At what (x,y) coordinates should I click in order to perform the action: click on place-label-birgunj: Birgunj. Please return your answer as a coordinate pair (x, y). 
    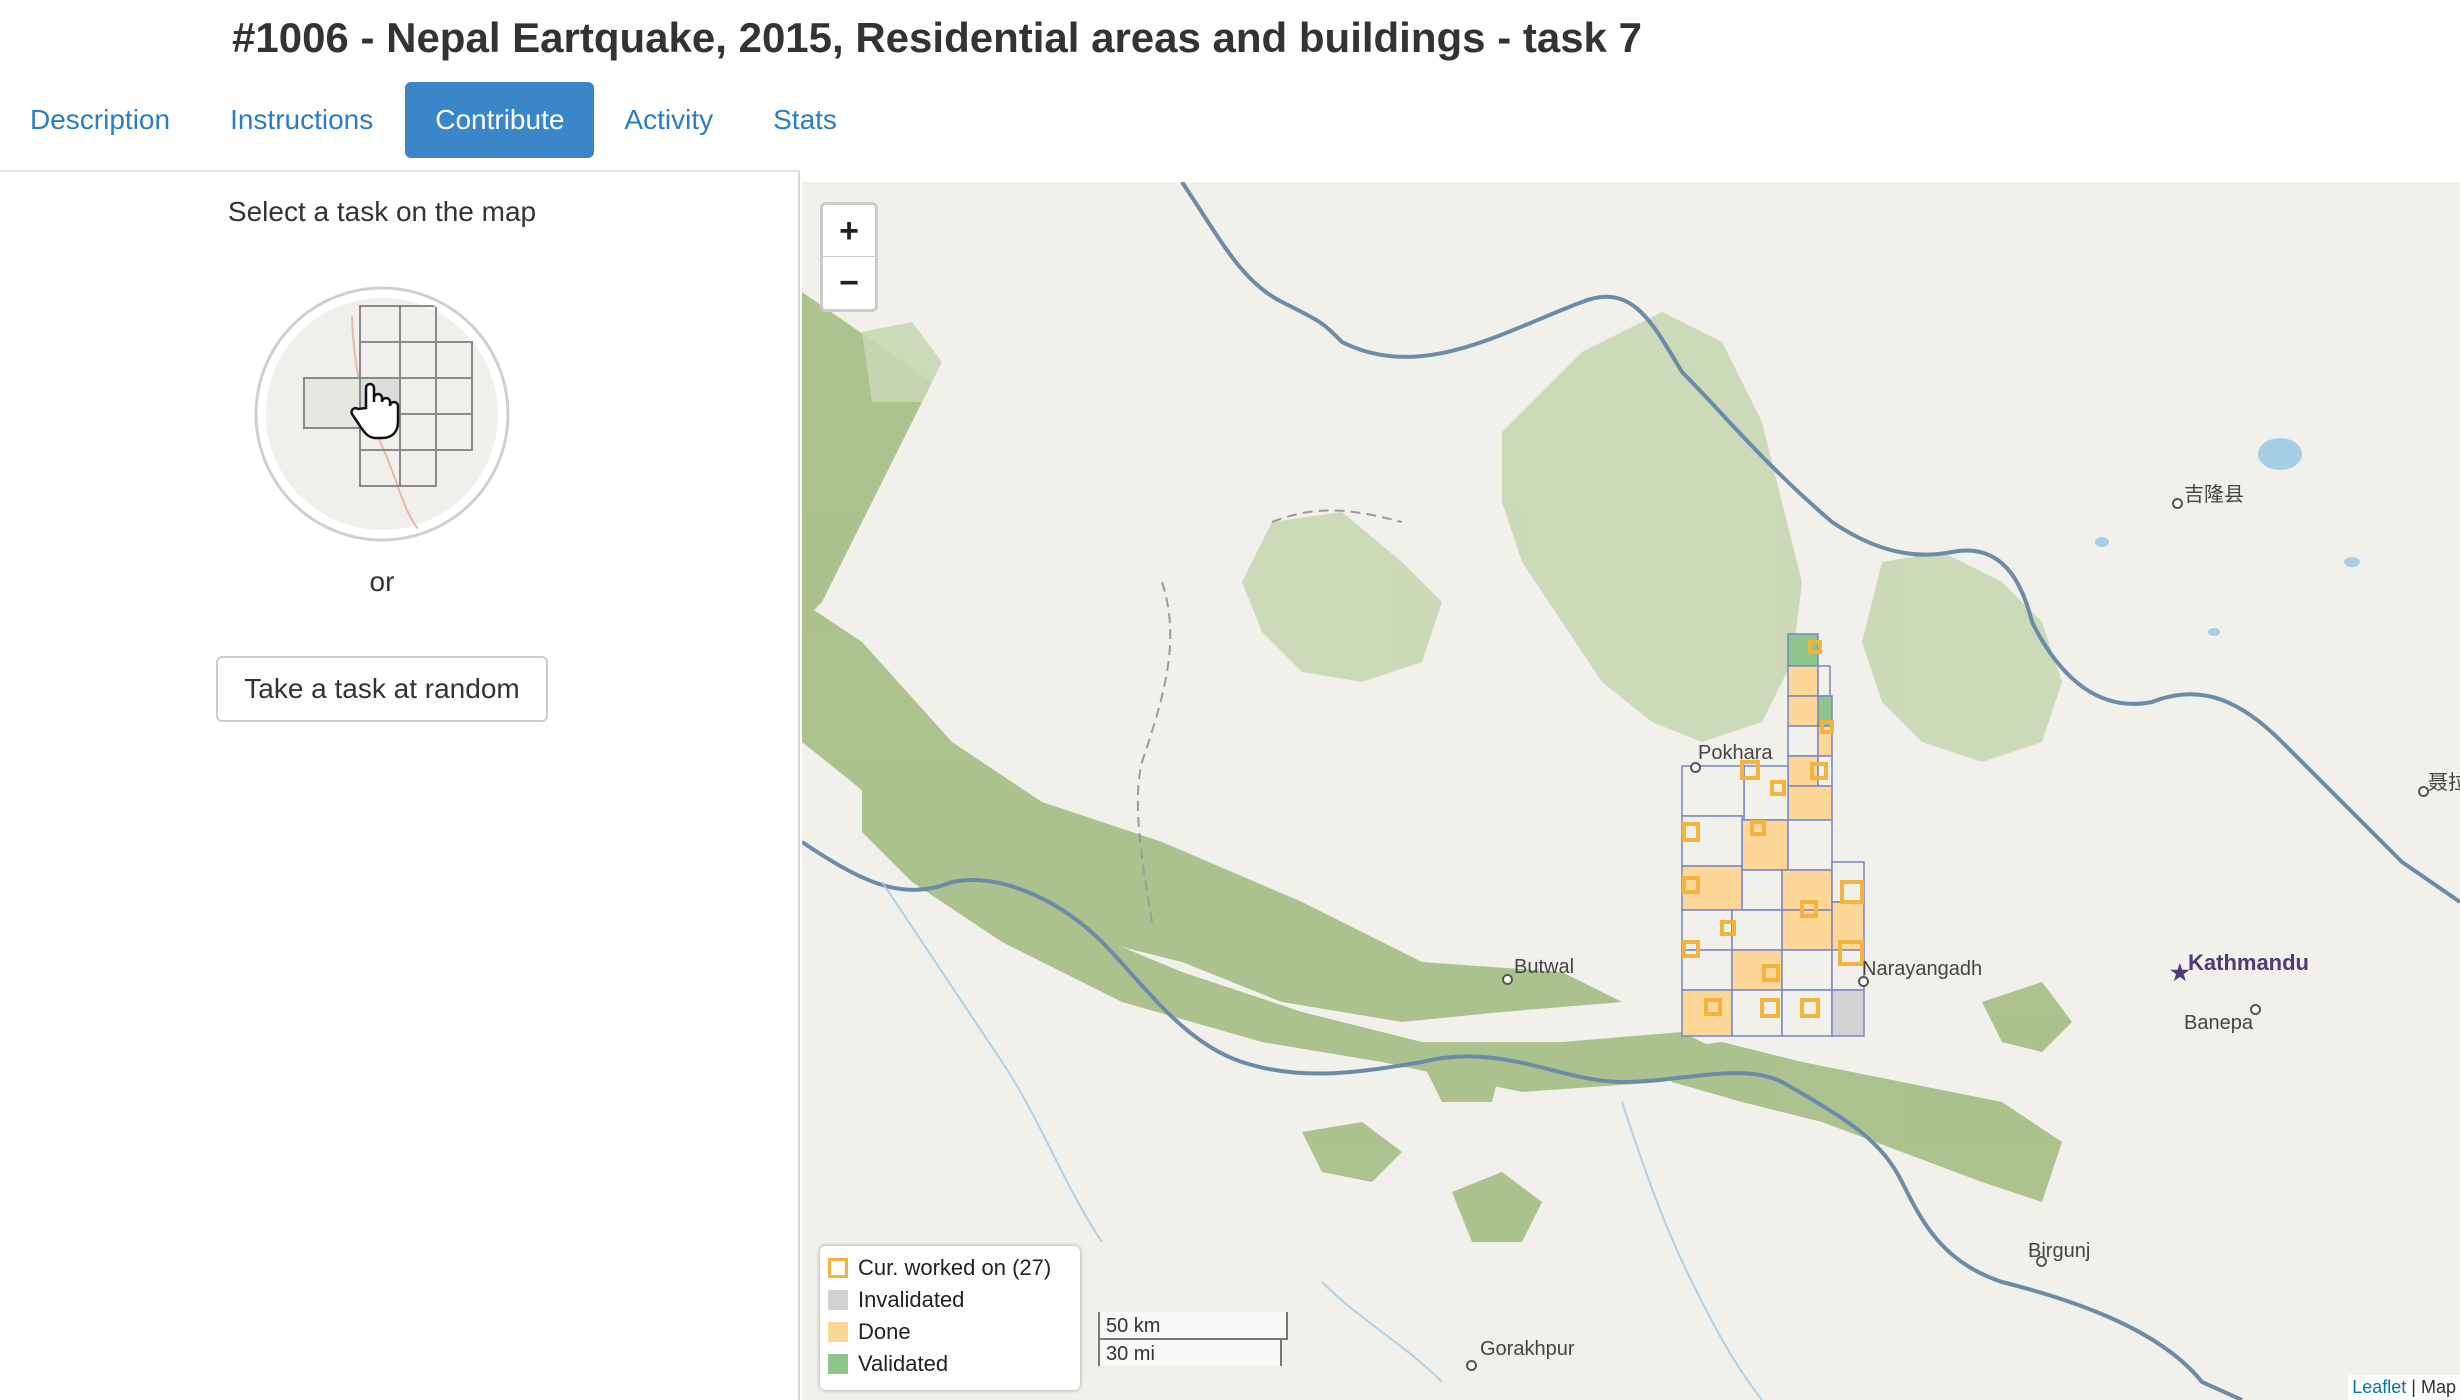
    Looking at the image, I should click on (2059, 1251).